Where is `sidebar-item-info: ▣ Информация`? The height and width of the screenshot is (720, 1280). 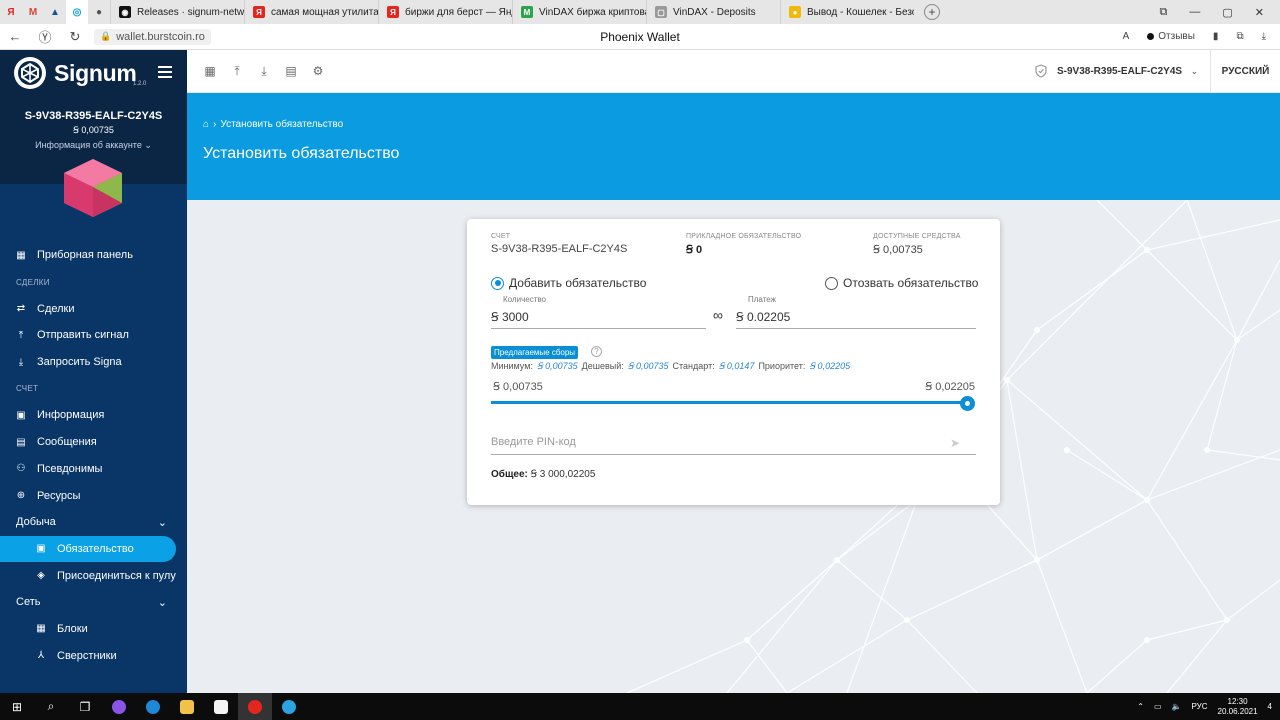
sidebar-item-info: ▣ Информация is located at coordinates (93, 415).